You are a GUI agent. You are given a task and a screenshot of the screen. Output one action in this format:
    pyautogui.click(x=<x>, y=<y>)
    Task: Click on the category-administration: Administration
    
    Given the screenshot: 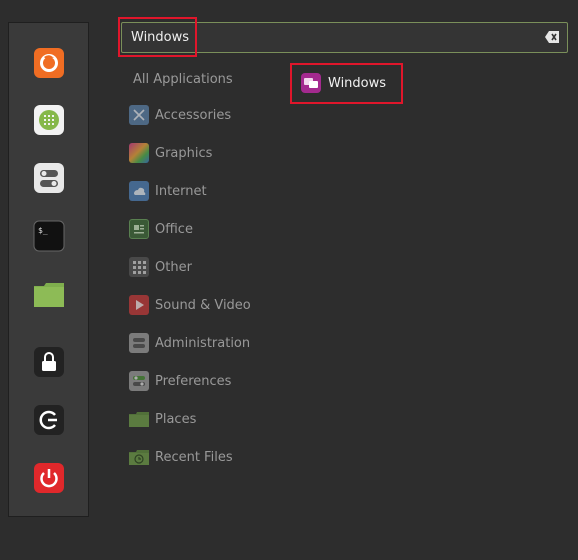 What is the action you would take?
    pyautogui.click(x=189, y=343)
    